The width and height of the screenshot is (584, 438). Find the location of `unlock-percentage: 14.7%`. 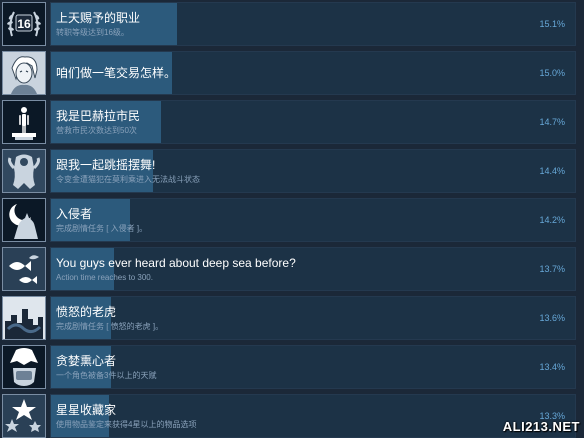

unlock-percentage: 14.7% is located at coordinates (552, 122).